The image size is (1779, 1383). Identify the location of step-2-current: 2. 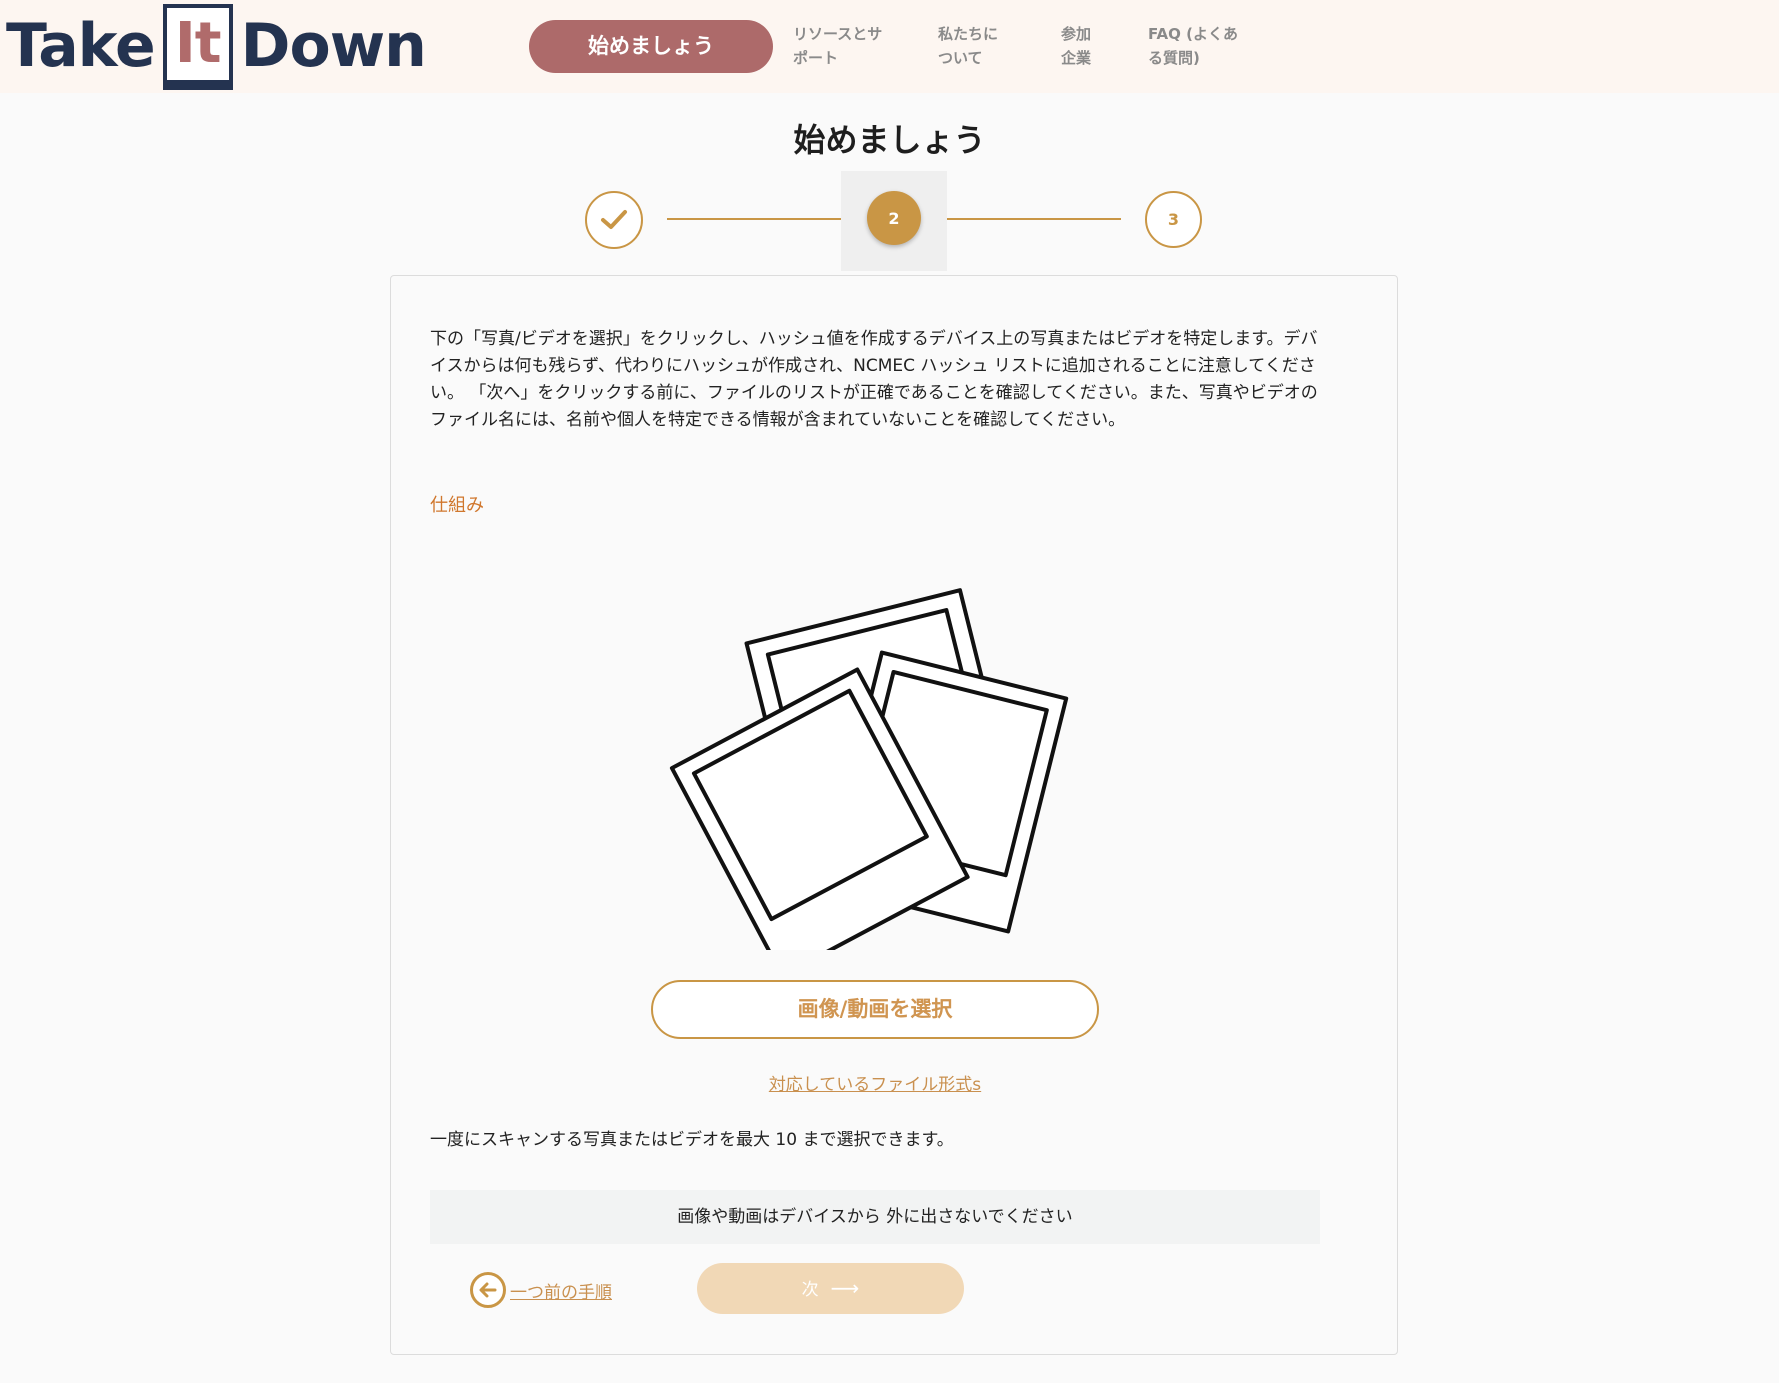
(894, 218).